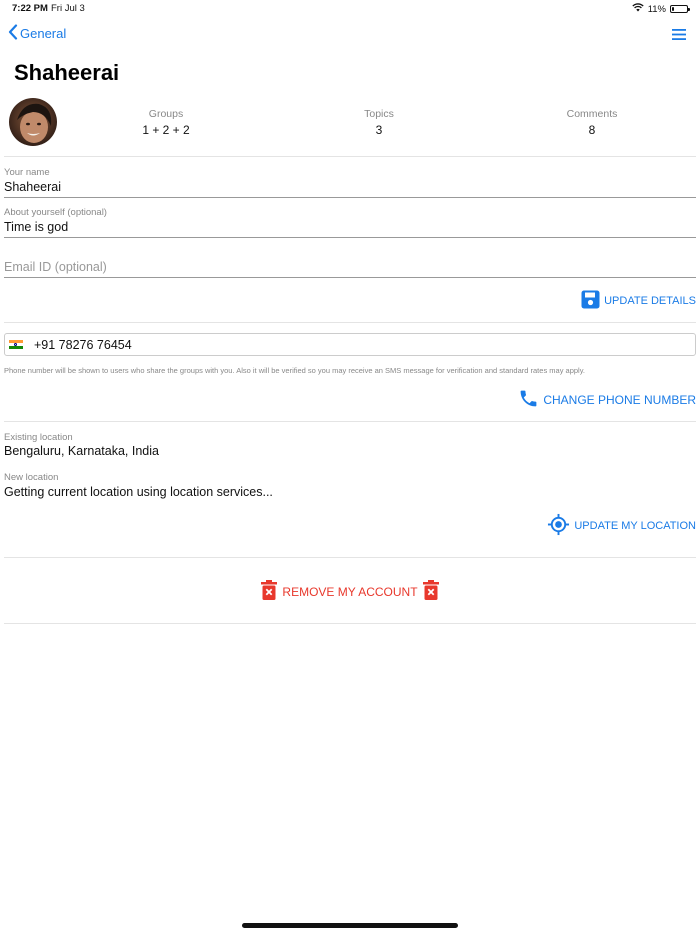 The image size is (700, 934). Describe the element at coordinates (379, 114) in the screenshot. I see `stat-label: Topics` at that location.